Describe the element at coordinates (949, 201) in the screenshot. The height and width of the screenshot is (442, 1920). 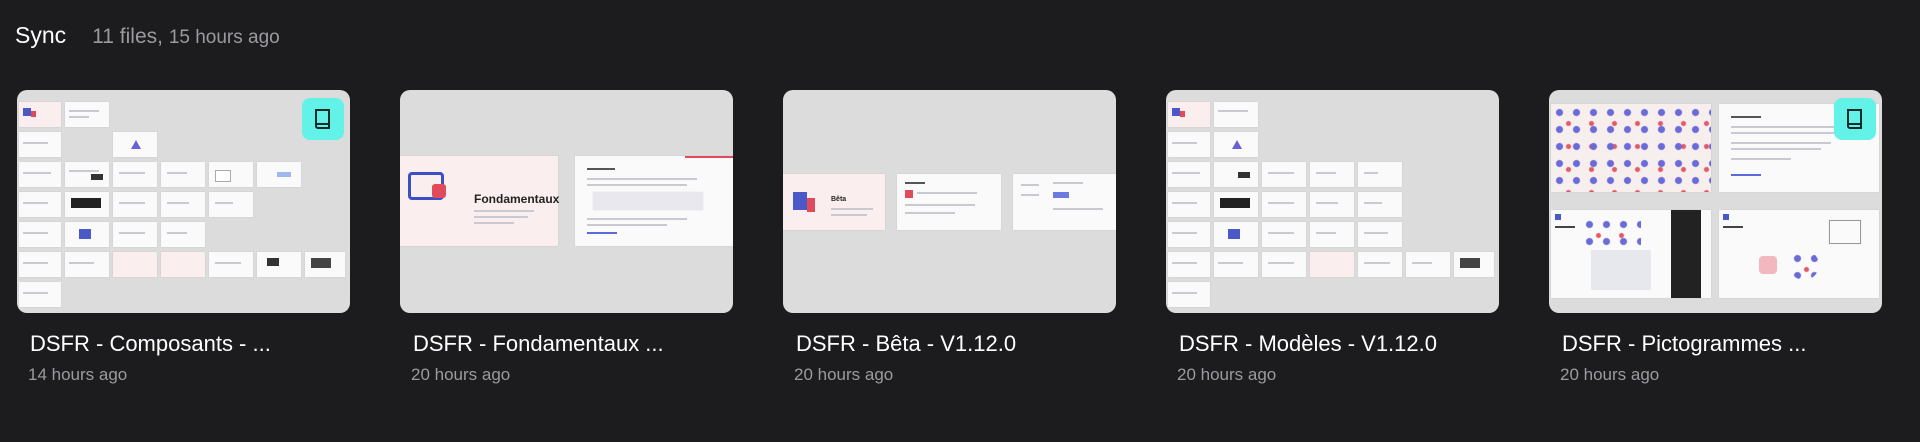
I see `file-thumbnail: Bêta` at that location.